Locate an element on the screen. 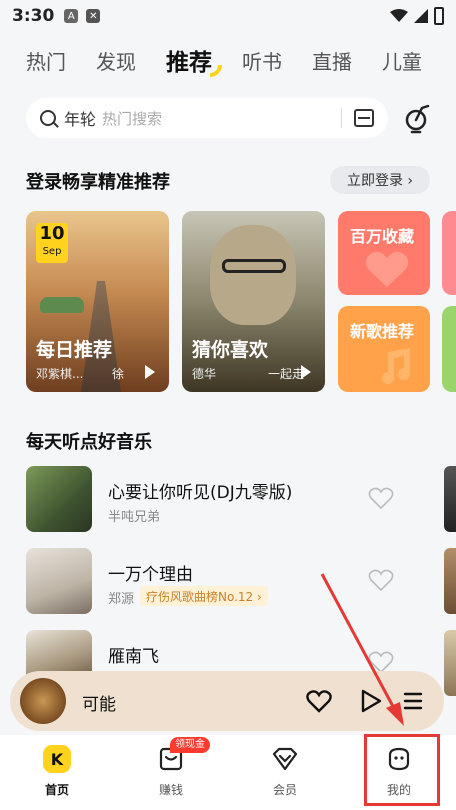 This screenshot has height=810, width=456. tab-audiobook: 听书 is located at coordinates (262, 60).